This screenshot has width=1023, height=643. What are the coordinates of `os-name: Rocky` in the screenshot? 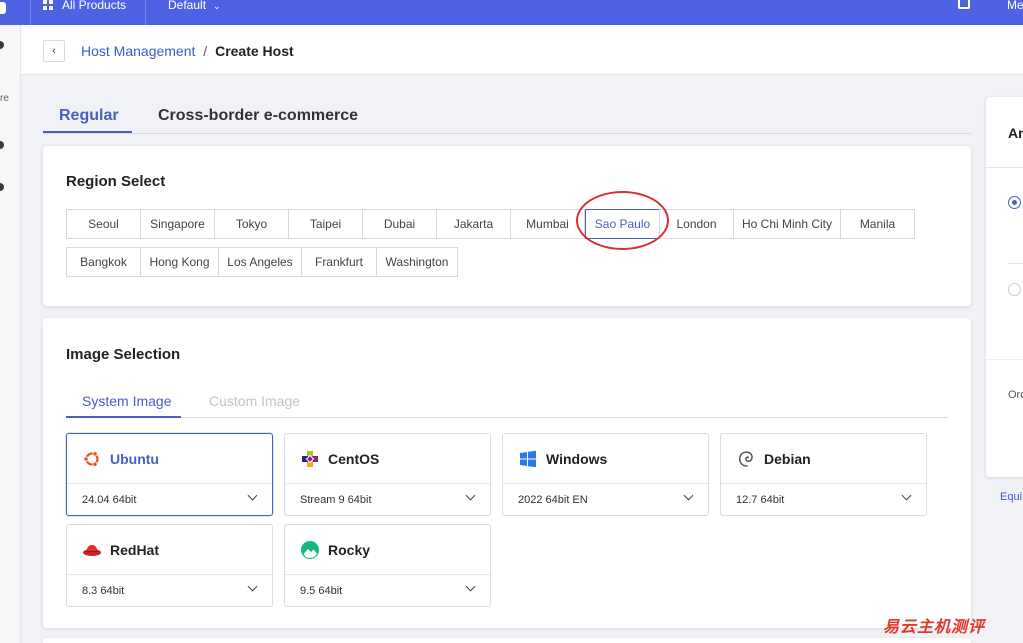 It's located at (349, 550).